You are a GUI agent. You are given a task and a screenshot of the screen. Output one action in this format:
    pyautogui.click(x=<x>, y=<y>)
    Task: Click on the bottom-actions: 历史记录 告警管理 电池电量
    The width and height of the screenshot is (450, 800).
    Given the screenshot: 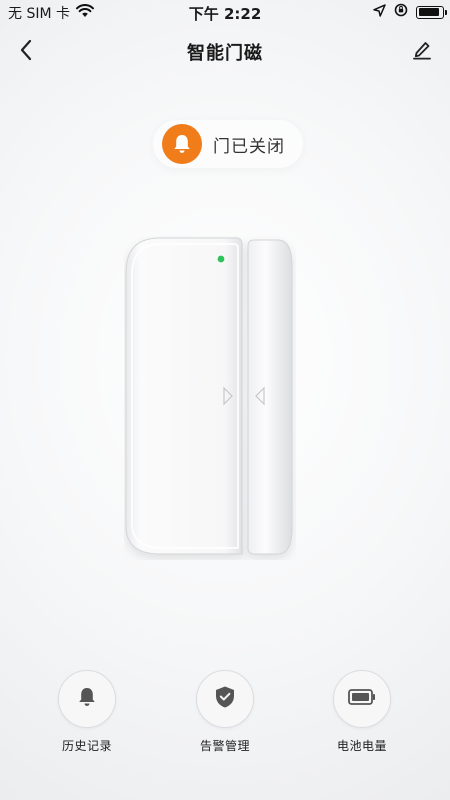 What is the action you would take?
    pyautogui.click(x=225, y=720)
    